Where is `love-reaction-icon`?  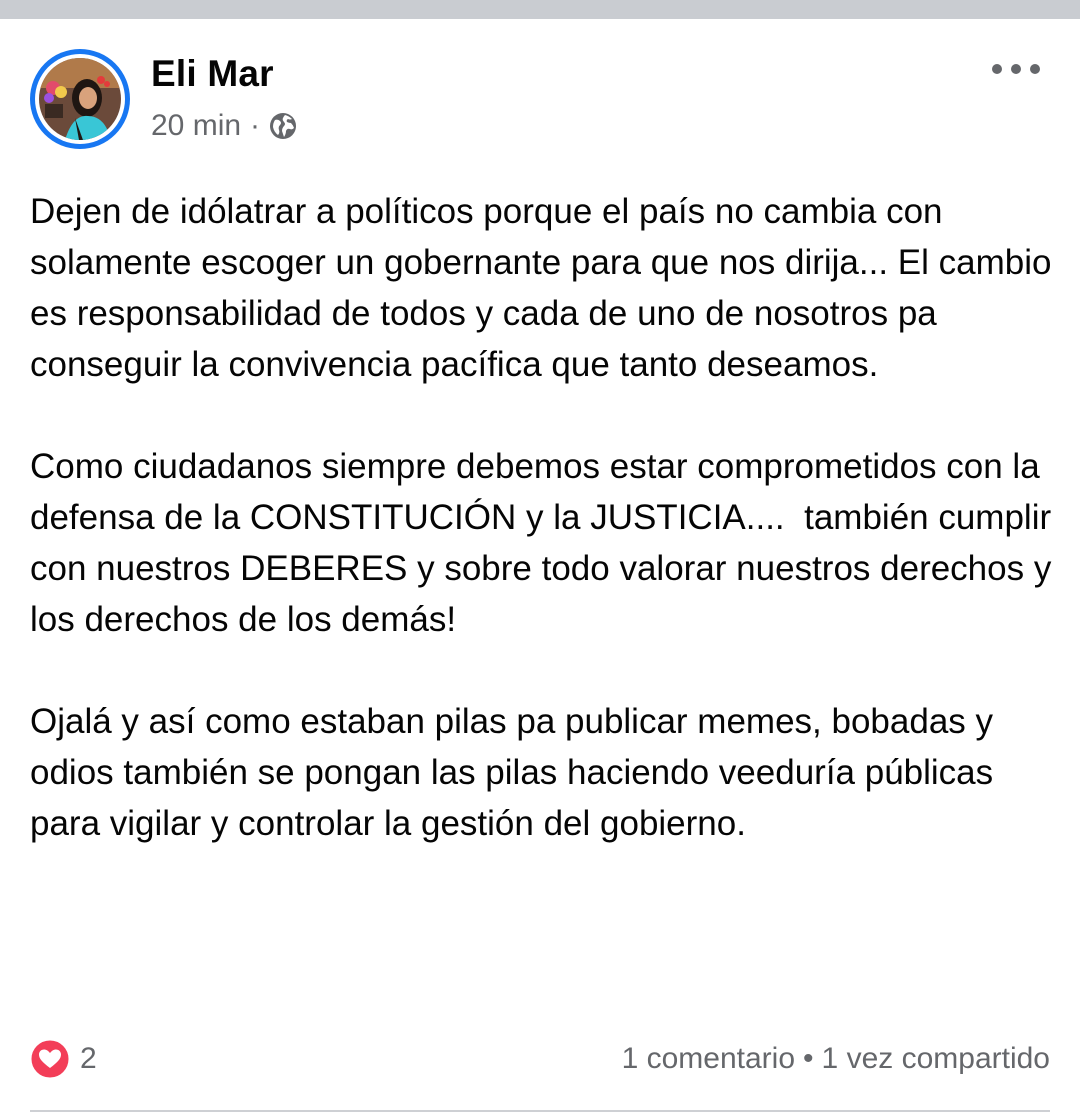
love-reaction-icon is located at coordinates (50, 1059).